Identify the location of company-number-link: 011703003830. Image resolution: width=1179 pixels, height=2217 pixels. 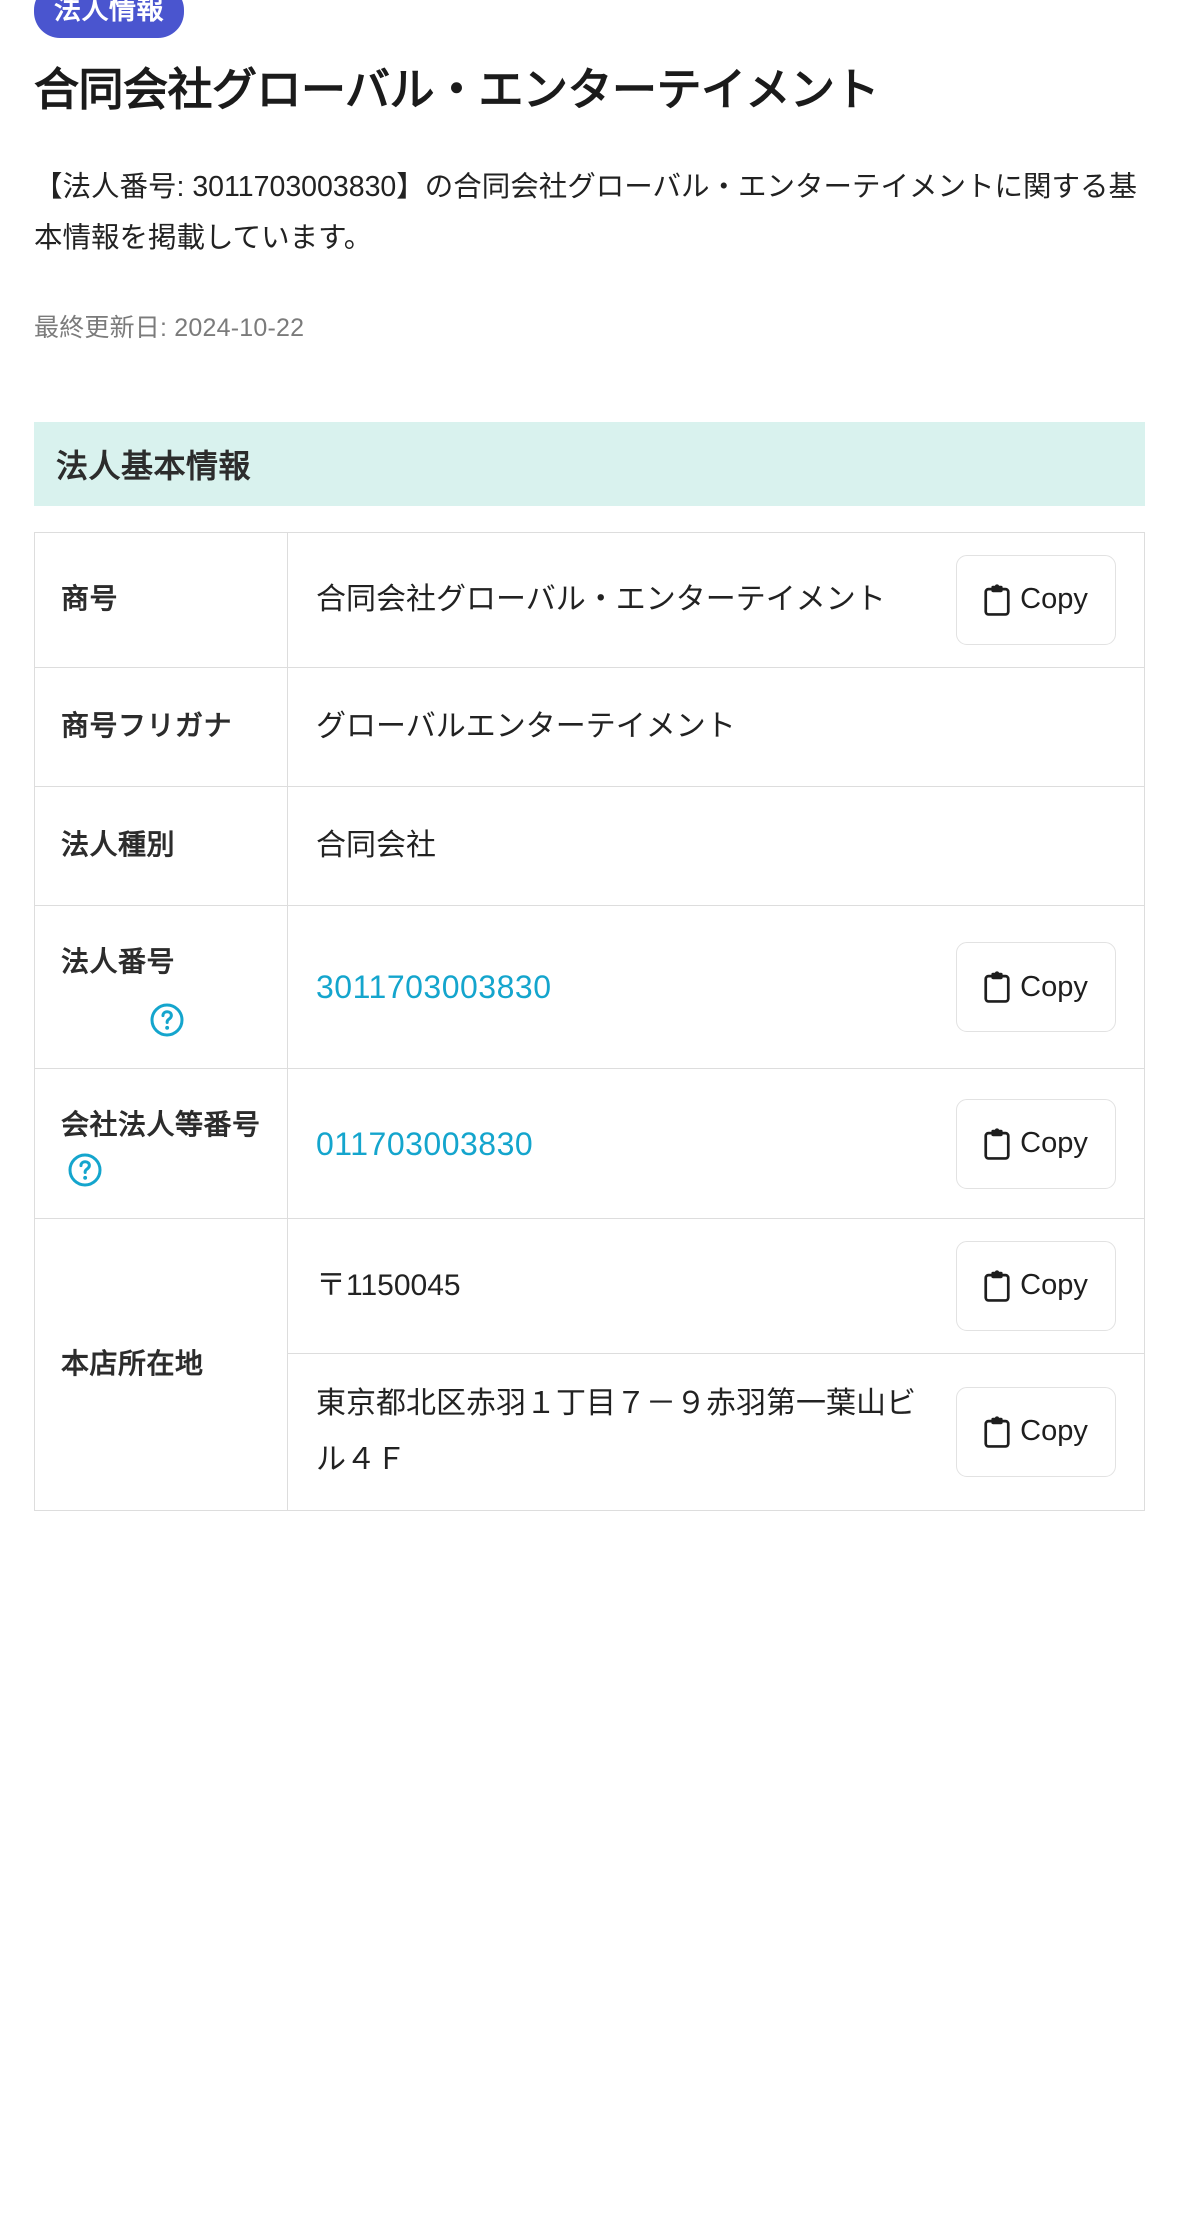
(629, 1144).